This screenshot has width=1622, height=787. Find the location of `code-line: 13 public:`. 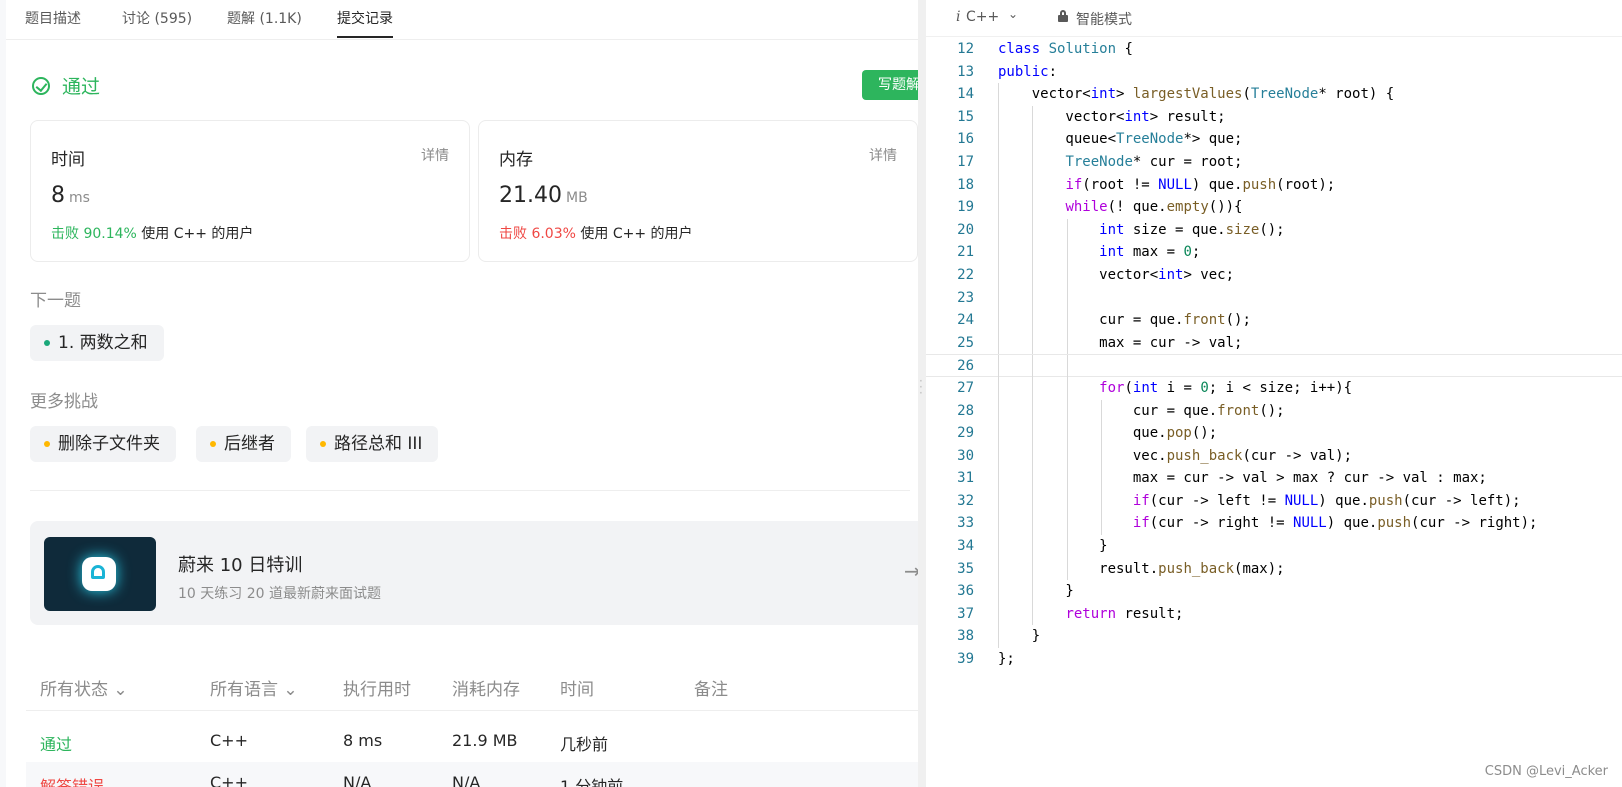

code-line: 13 public: is located at coordinates (1274, 72).